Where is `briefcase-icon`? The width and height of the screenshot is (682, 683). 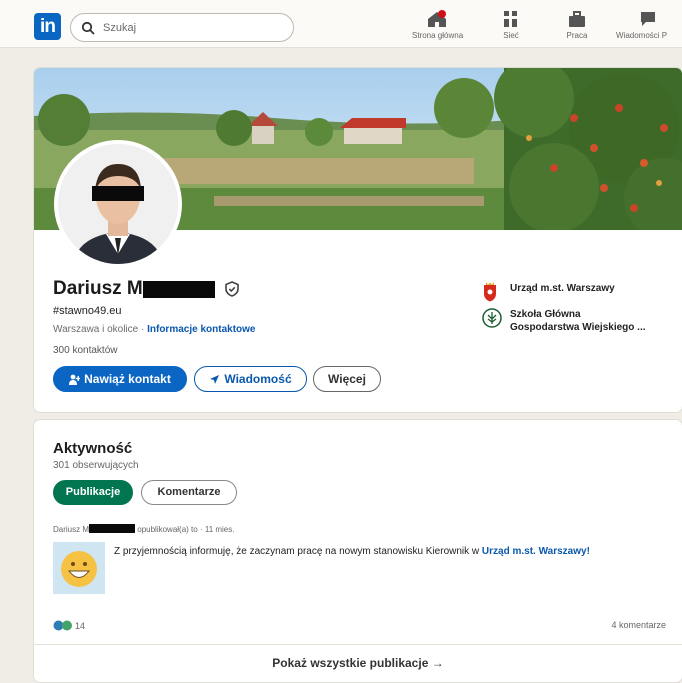 briefcase-icon is located at coordinates (577, 19).